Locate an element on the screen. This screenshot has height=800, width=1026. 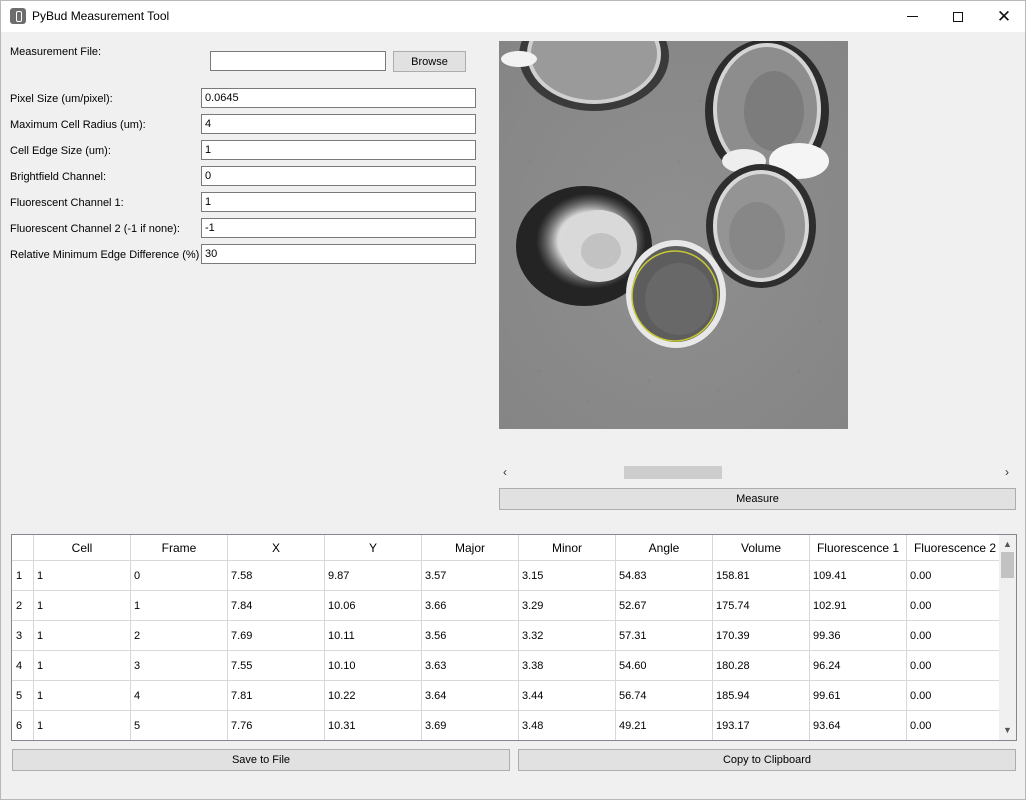
table-cell: 7.69 is located at coordinates (276, 636).